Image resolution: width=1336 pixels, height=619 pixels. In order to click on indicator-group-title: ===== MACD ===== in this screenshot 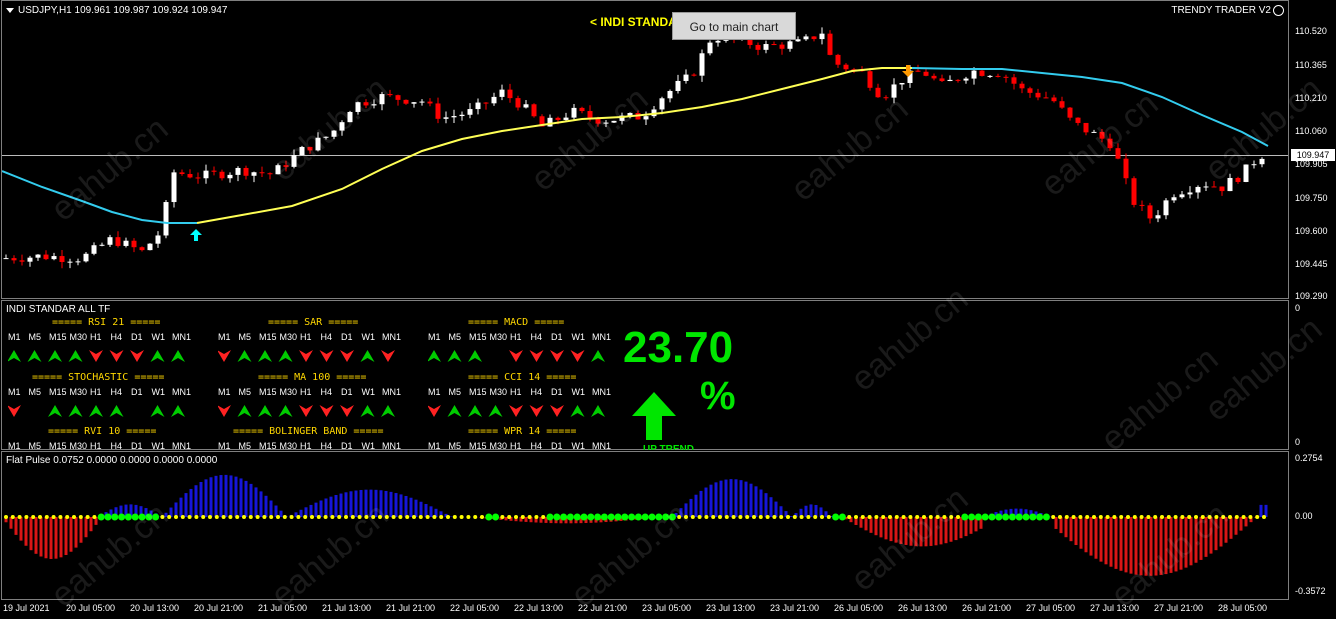, I will do `click(516, 322)`.